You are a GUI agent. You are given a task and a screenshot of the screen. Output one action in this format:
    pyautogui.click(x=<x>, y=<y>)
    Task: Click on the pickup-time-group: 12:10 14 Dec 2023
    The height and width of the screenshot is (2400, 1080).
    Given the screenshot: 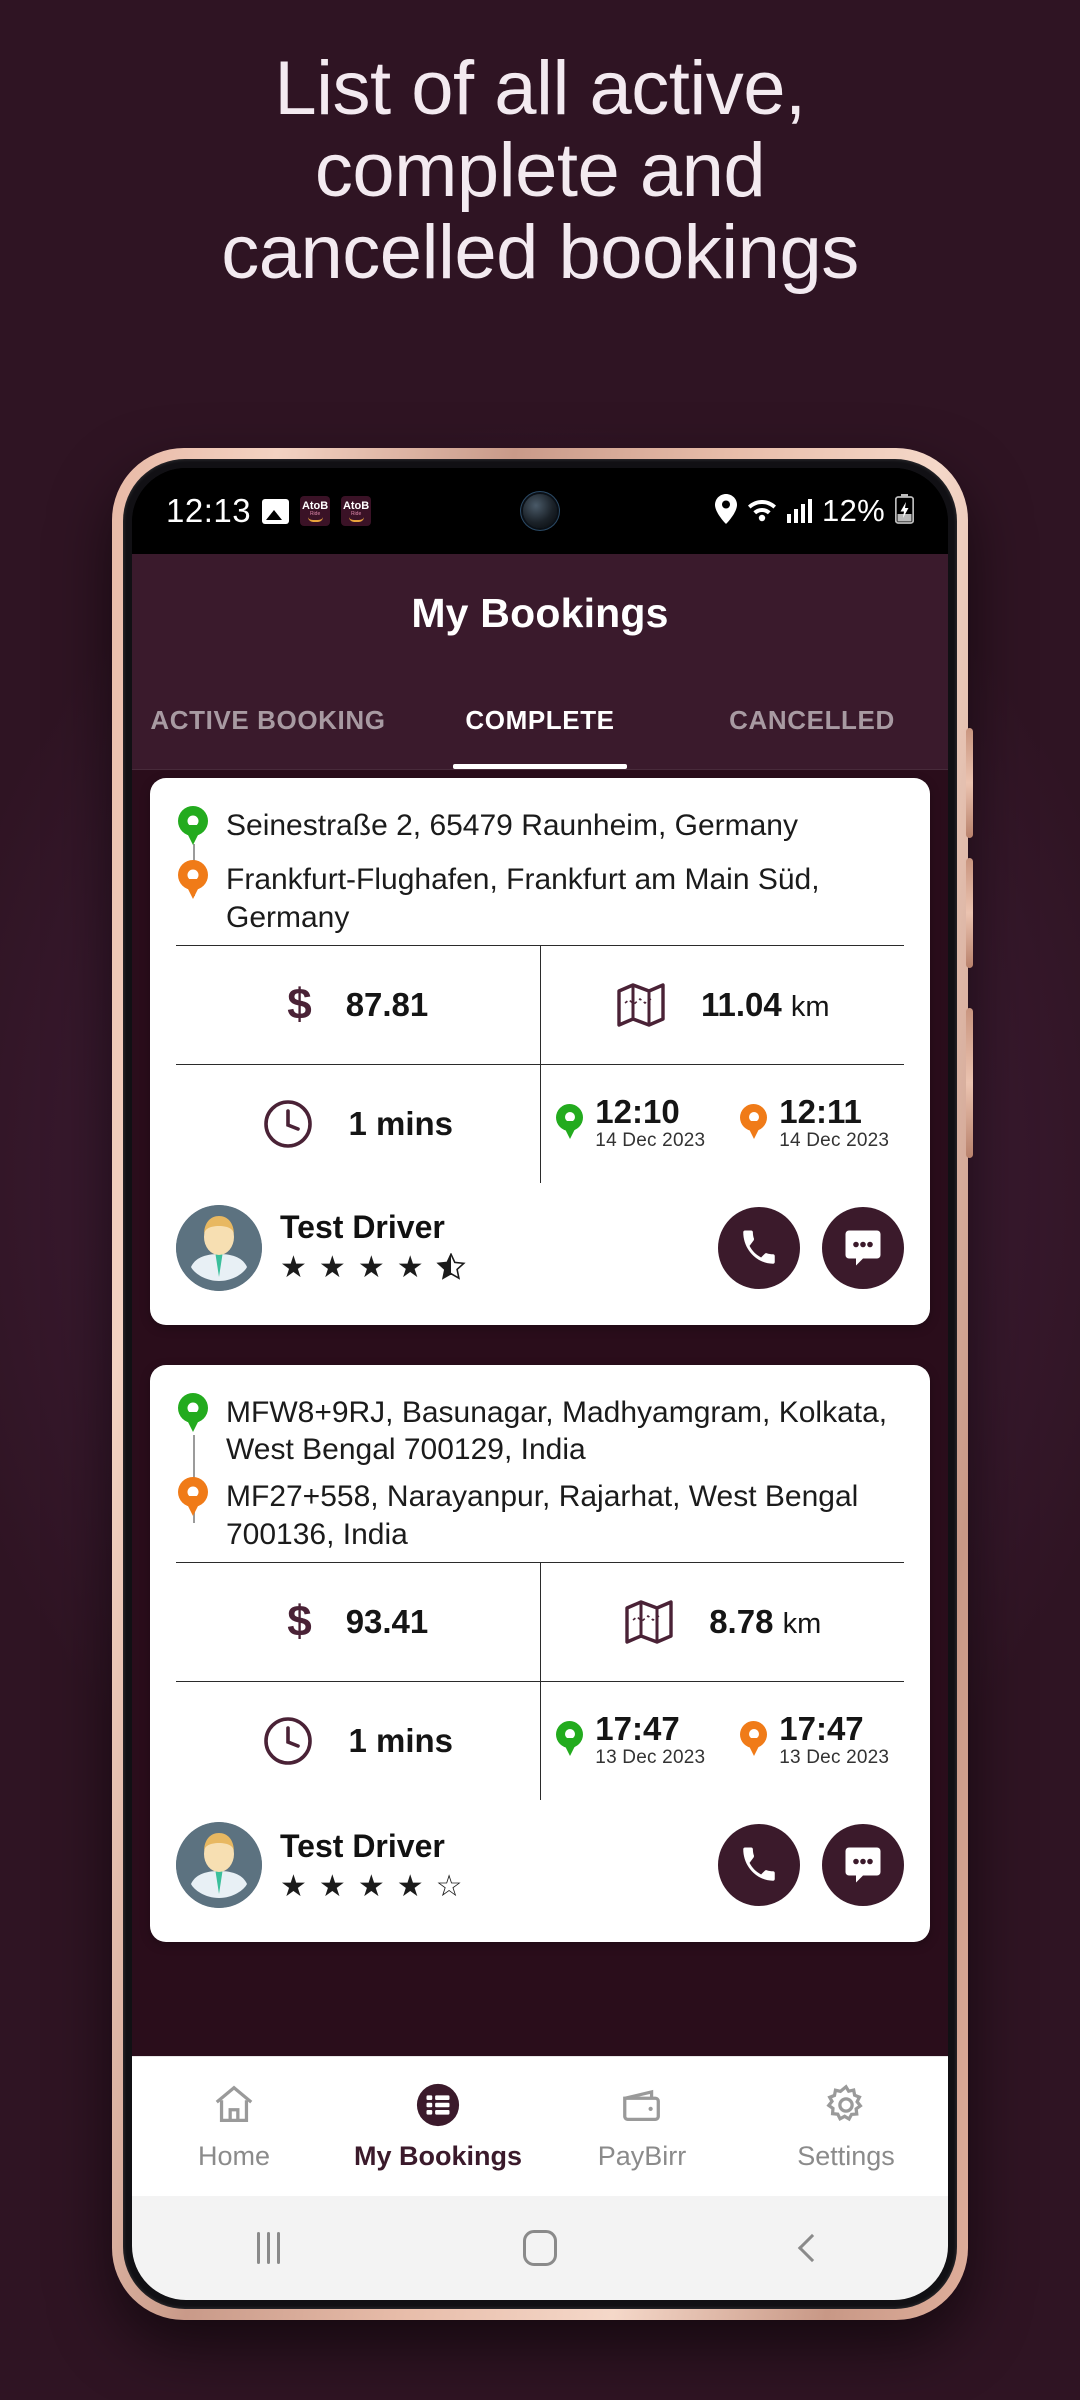 What is the action you would take?
    pyautogui.click(x=630, y=1122)
    